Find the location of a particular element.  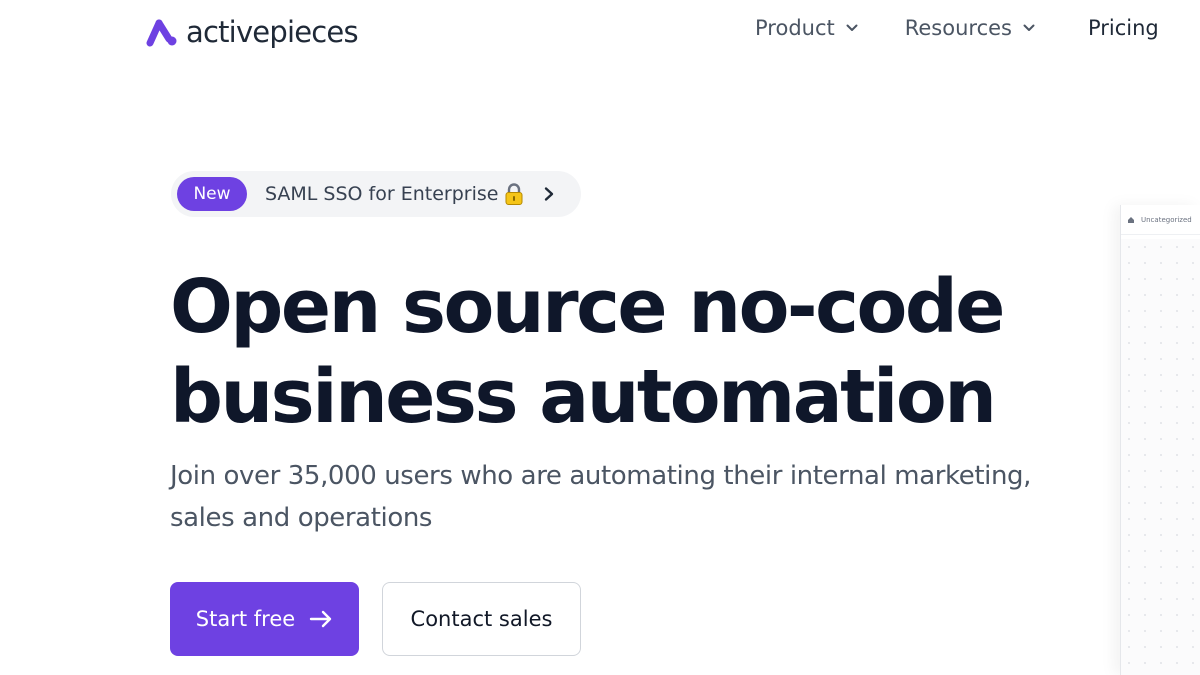

hero-subtitle-line: sales and operations is located at coordinates (301, 518).